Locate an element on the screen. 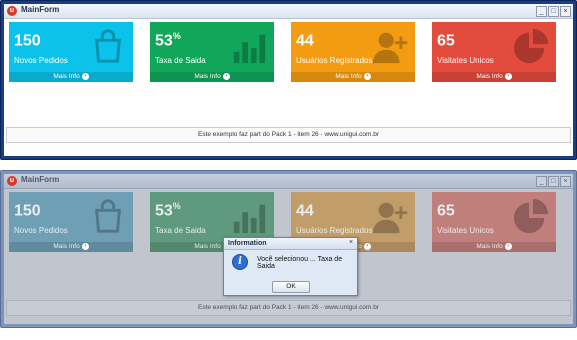  dialog-title: Information is located at coordinates (290, 244).